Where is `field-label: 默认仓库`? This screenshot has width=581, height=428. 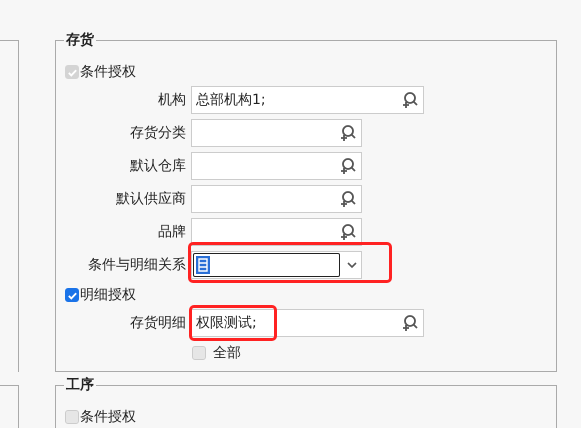
field-label: 默认仓库 is located at coordinates (157, 166).